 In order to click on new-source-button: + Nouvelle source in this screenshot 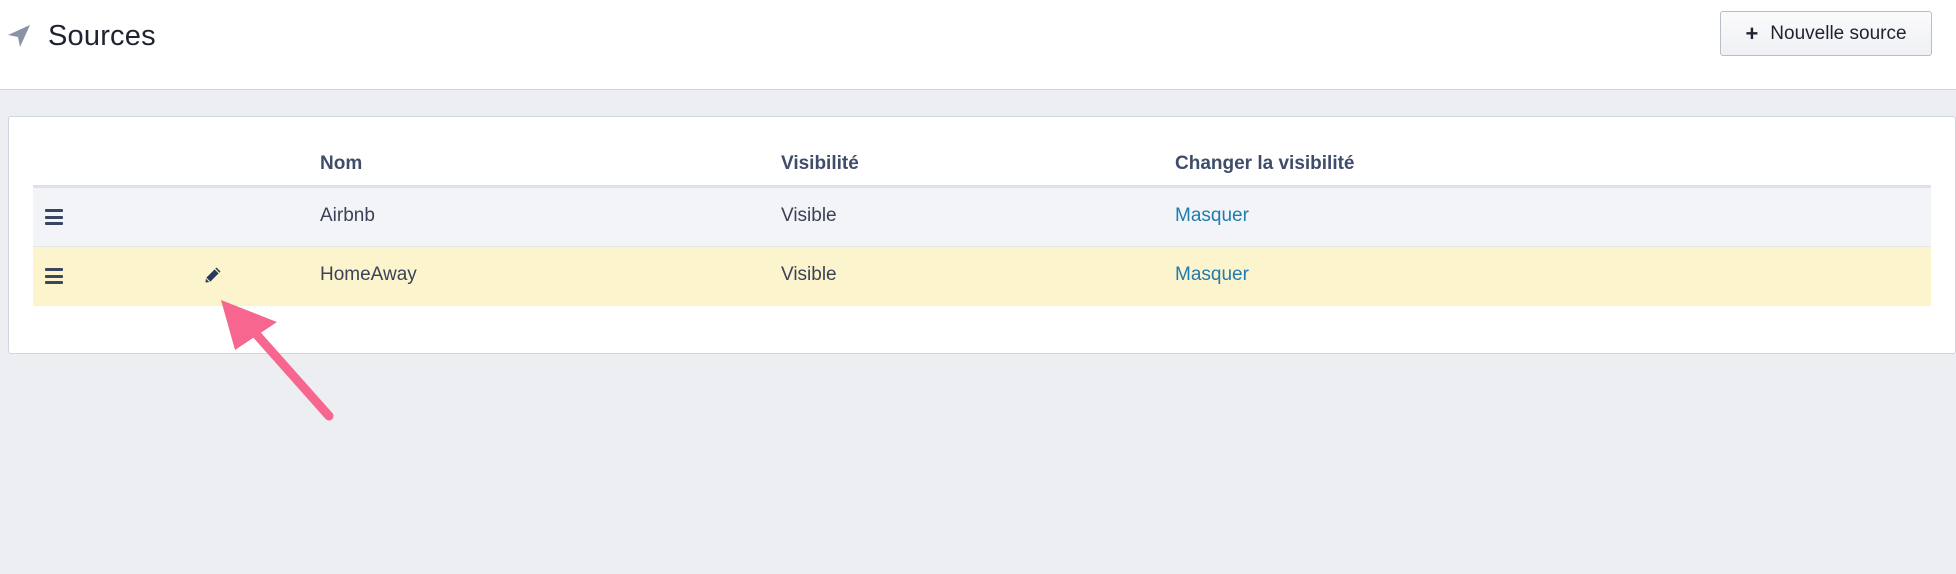, I will do `click(1826, 33)`.